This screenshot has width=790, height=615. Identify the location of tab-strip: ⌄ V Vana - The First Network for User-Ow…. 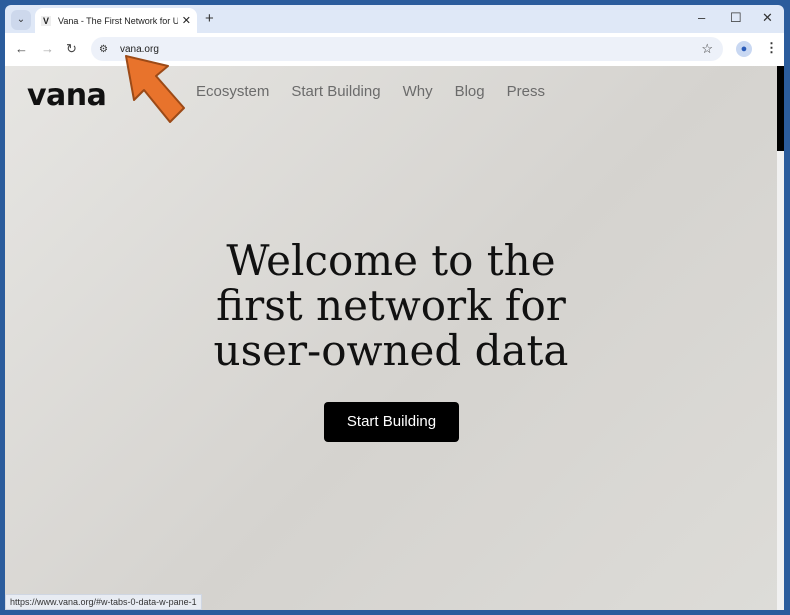
(394, 19).